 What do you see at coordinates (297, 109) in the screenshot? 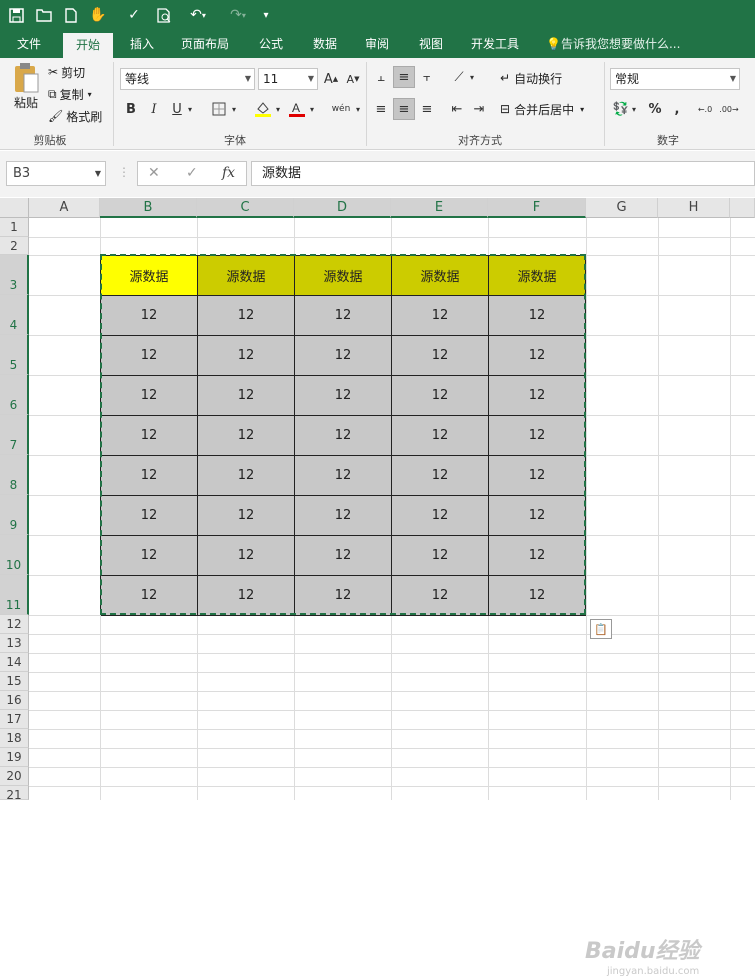
I see `font-color-icon: A` at bounding box center [297, 109].